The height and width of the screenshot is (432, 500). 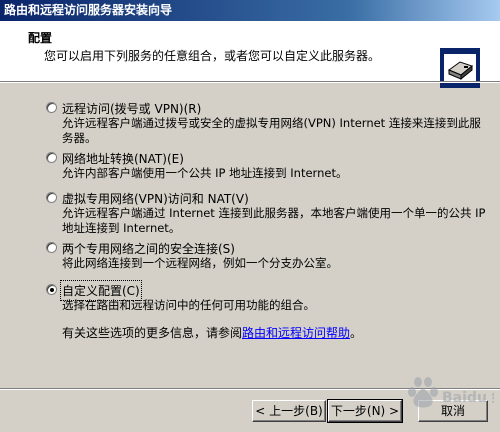 I want to click on baidu-watermark: Baidu 经验, so click(x=451, y=392).